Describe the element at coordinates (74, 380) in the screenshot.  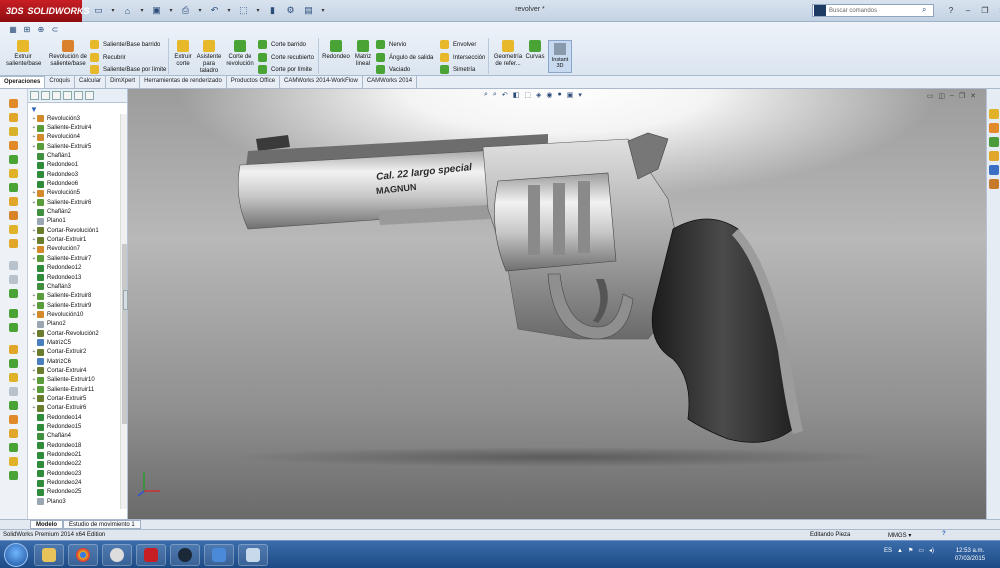
I see `tree-item: + Saliente-Extruir10` at that location.